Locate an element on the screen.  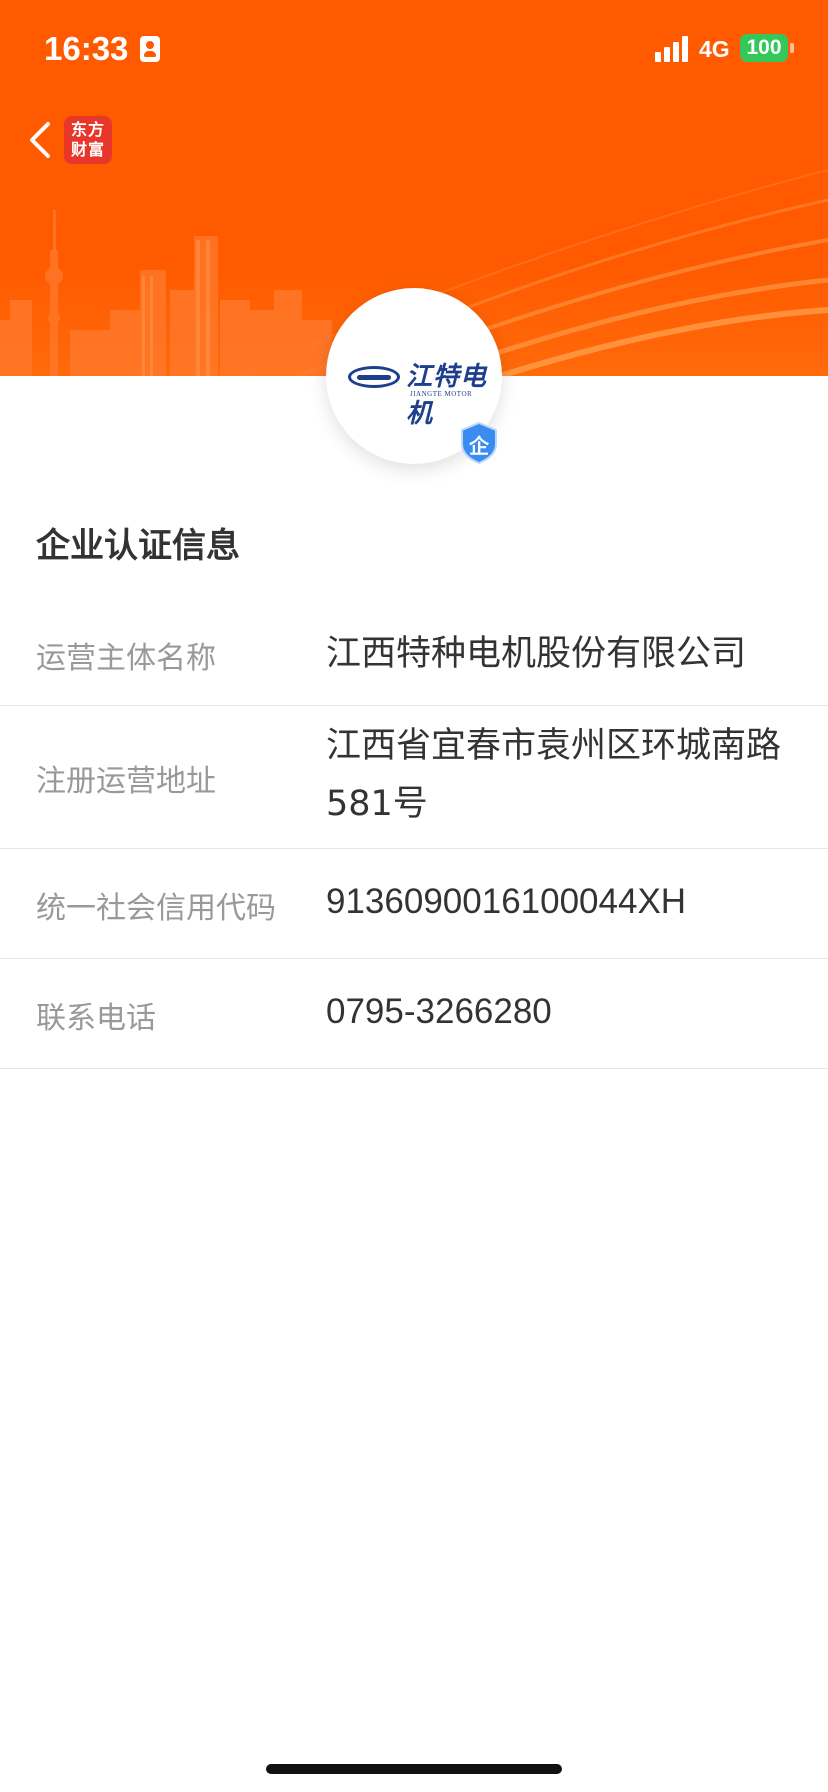
info-row-company-name: 运营主体名称 江西特种电机股份有限公司 is located at coordinates (414, 656).